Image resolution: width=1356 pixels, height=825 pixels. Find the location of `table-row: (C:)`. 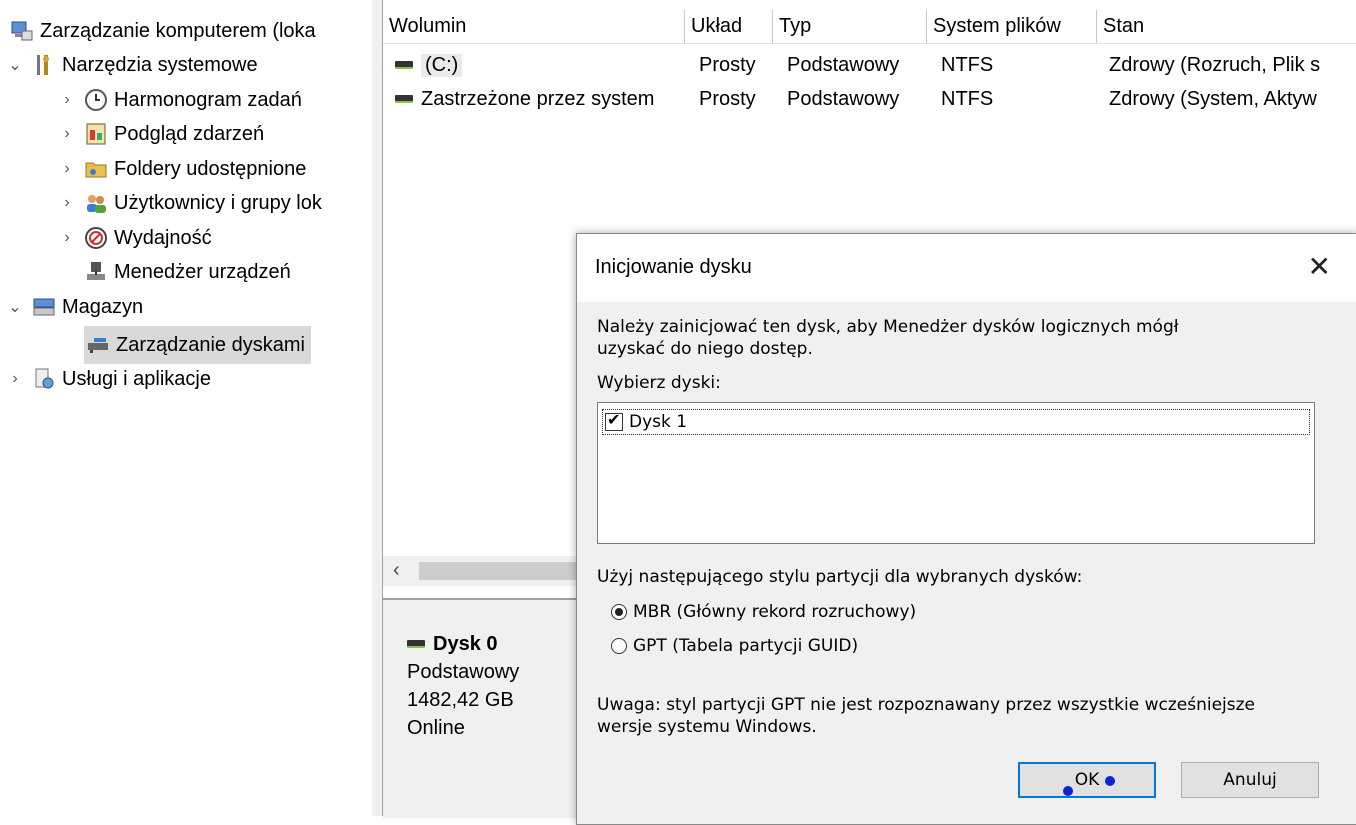

table-row: (C:) is located at coordinates (429, 65).